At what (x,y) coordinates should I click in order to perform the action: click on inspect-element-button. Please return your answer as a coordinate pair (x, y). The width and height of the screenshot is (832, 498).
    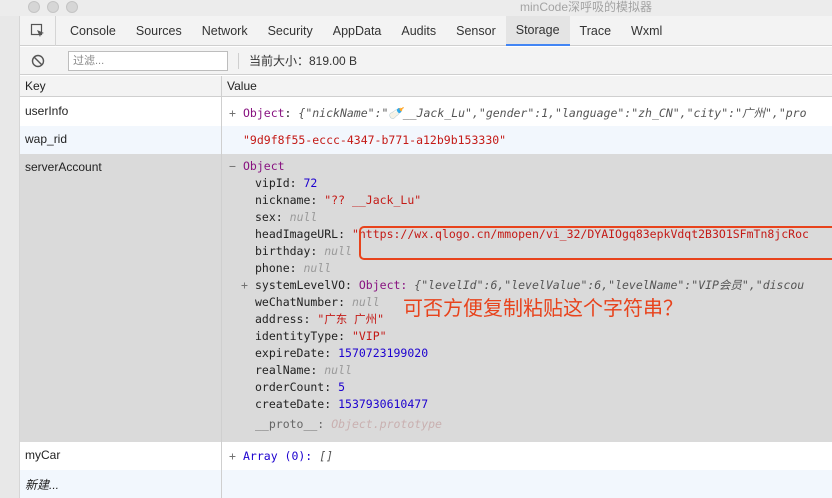
    Looking at the image, I should click on (38, 30).